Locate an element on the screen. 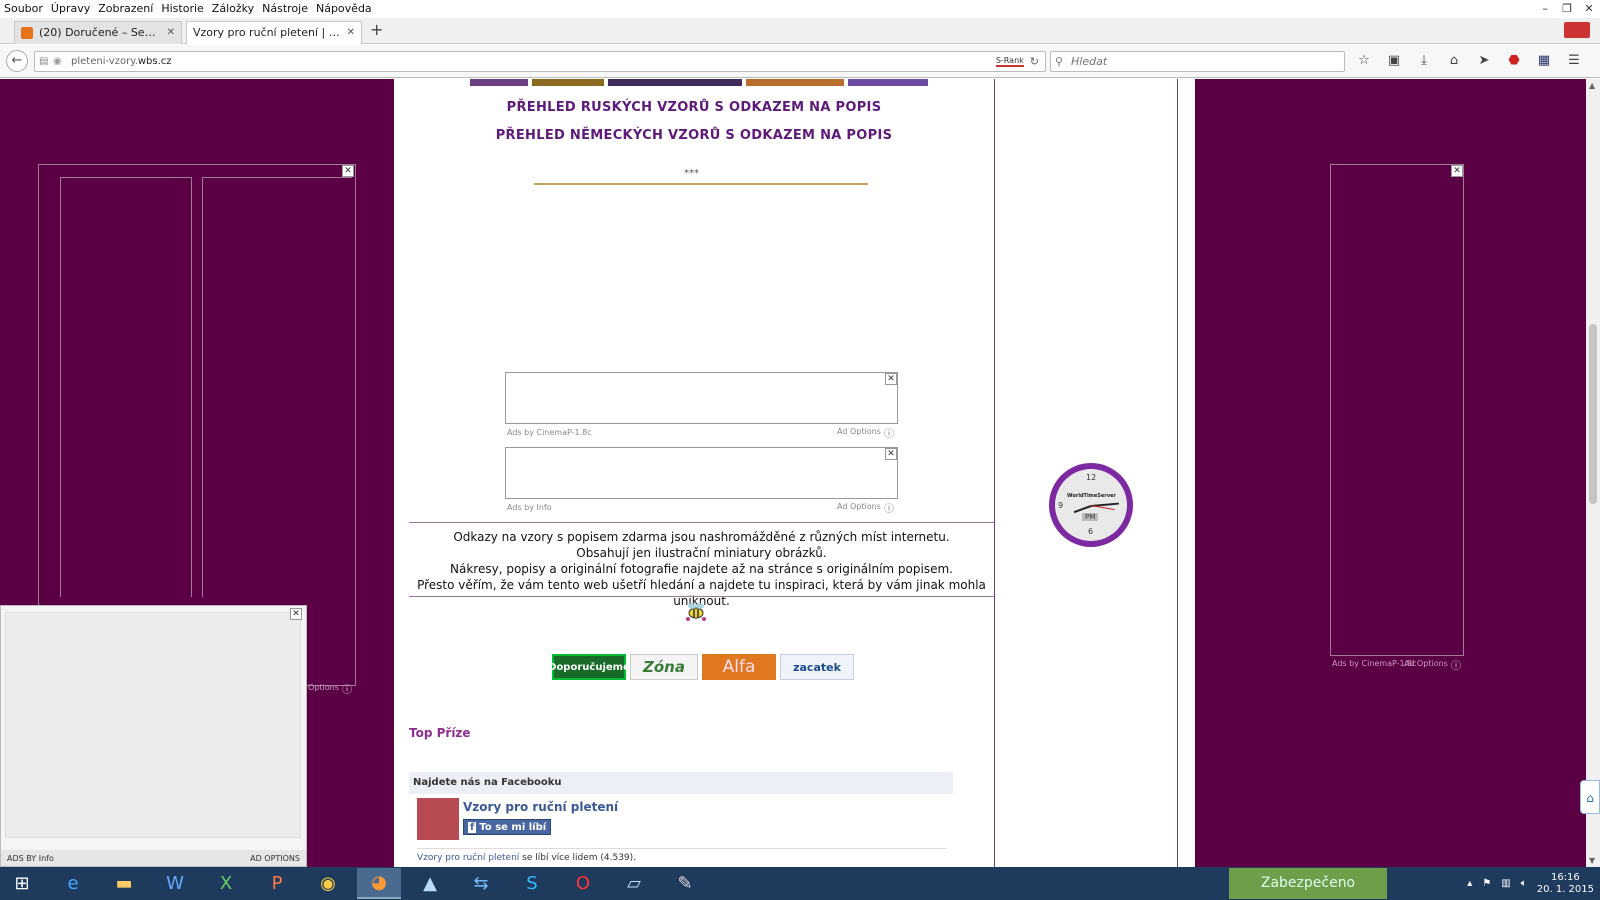  badge-doporucujeme: Doporučujeme is located at coordinates (589, 667).